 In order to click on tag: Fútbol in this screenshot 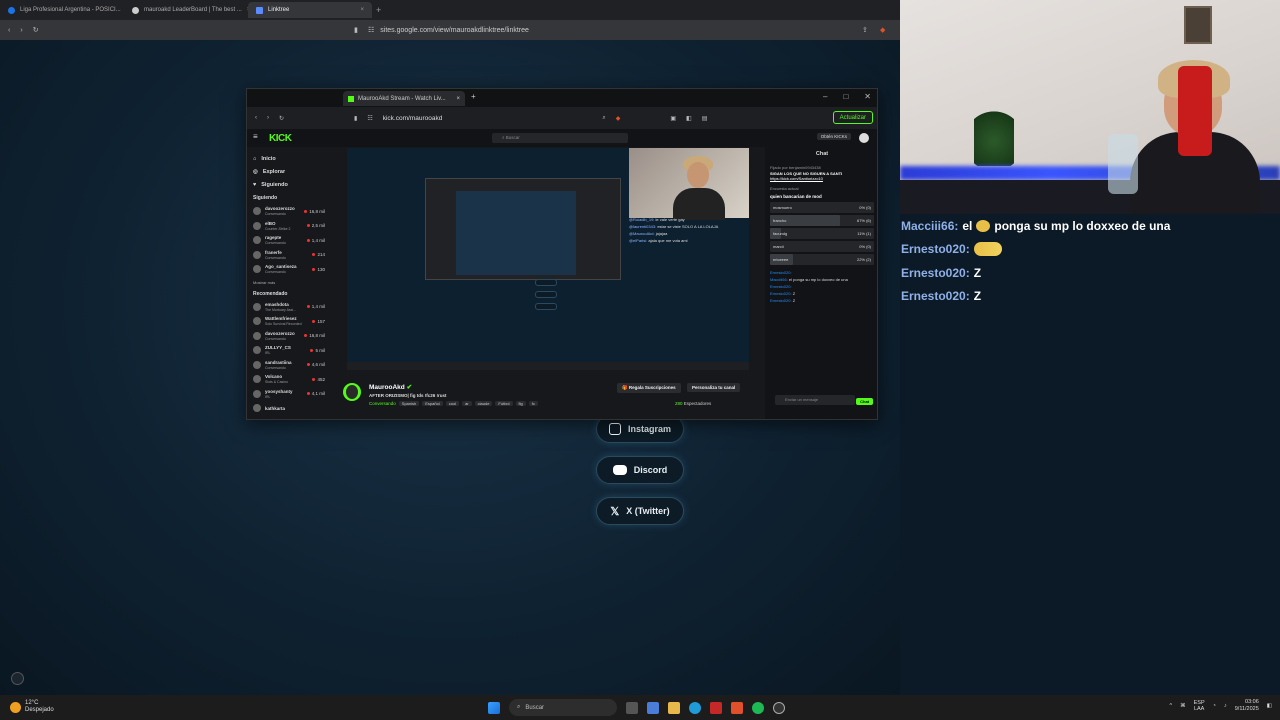, I will do `click(504, 403)`.